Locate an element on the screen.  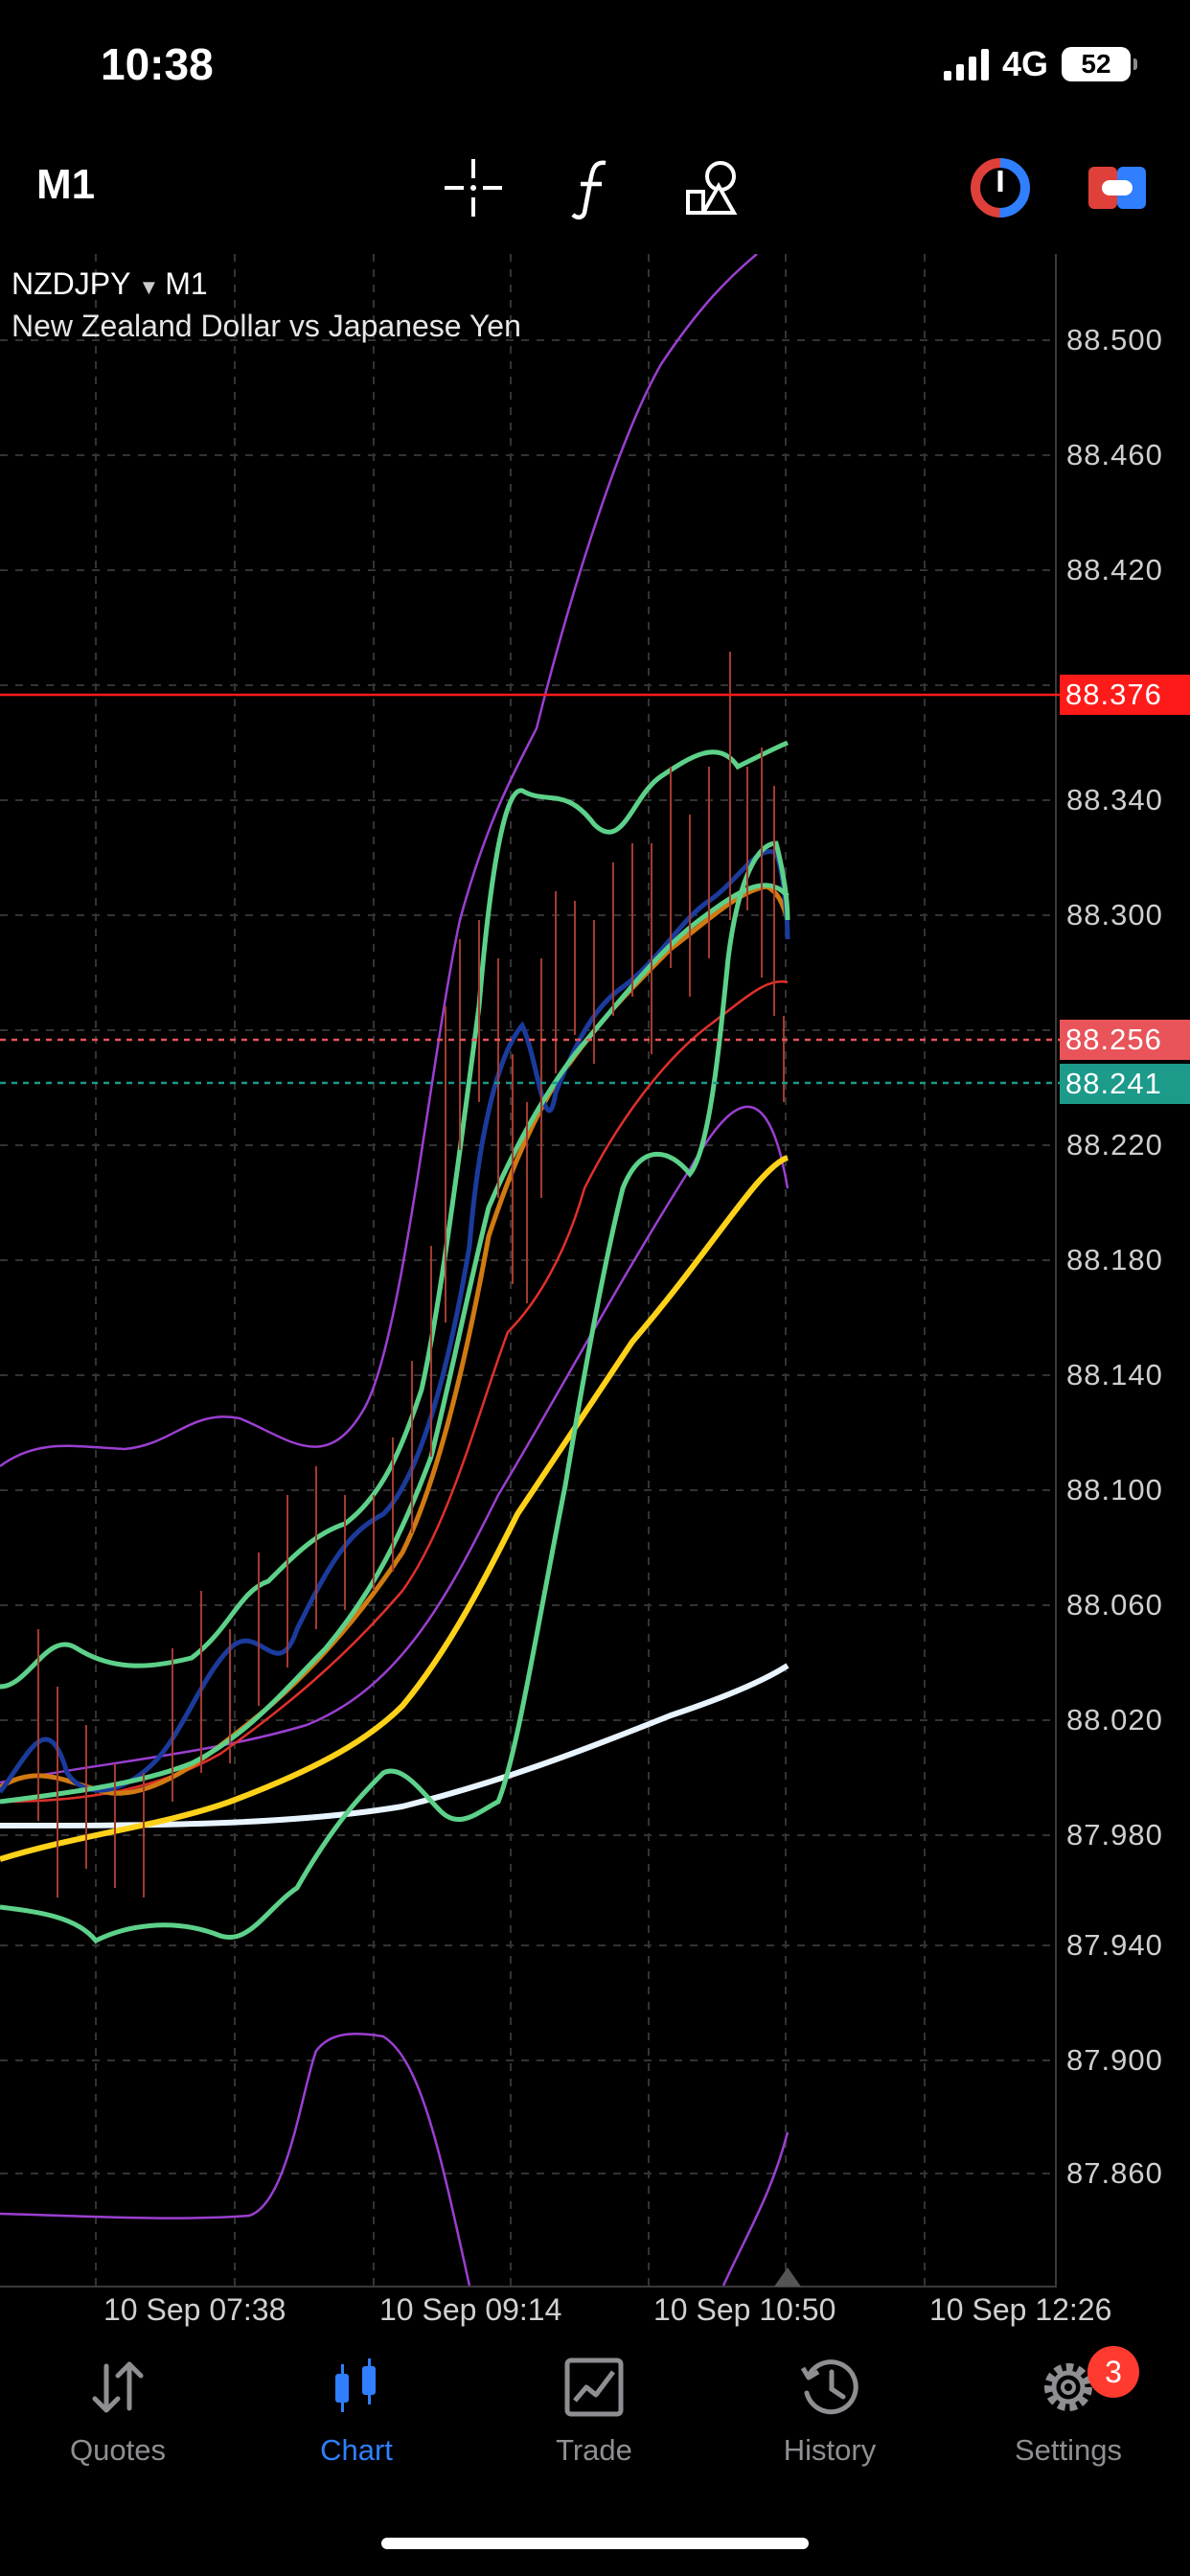
nav-chart: Chart is located at coordinates (357, 2410).